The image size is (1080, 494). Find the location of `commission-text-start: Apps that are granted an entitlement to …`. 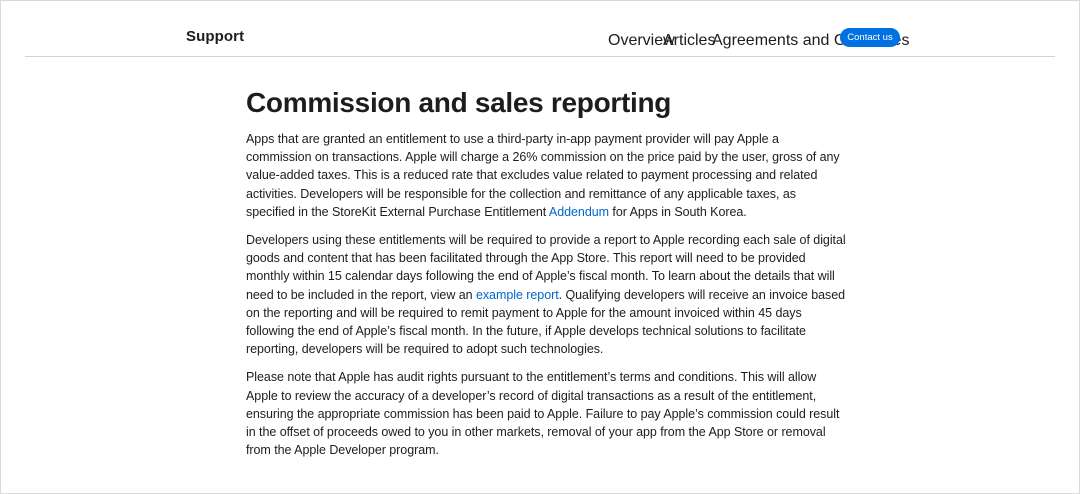

commission-text-start: Apps that are granted an entitlement to … is located at coordinates (543, 175).